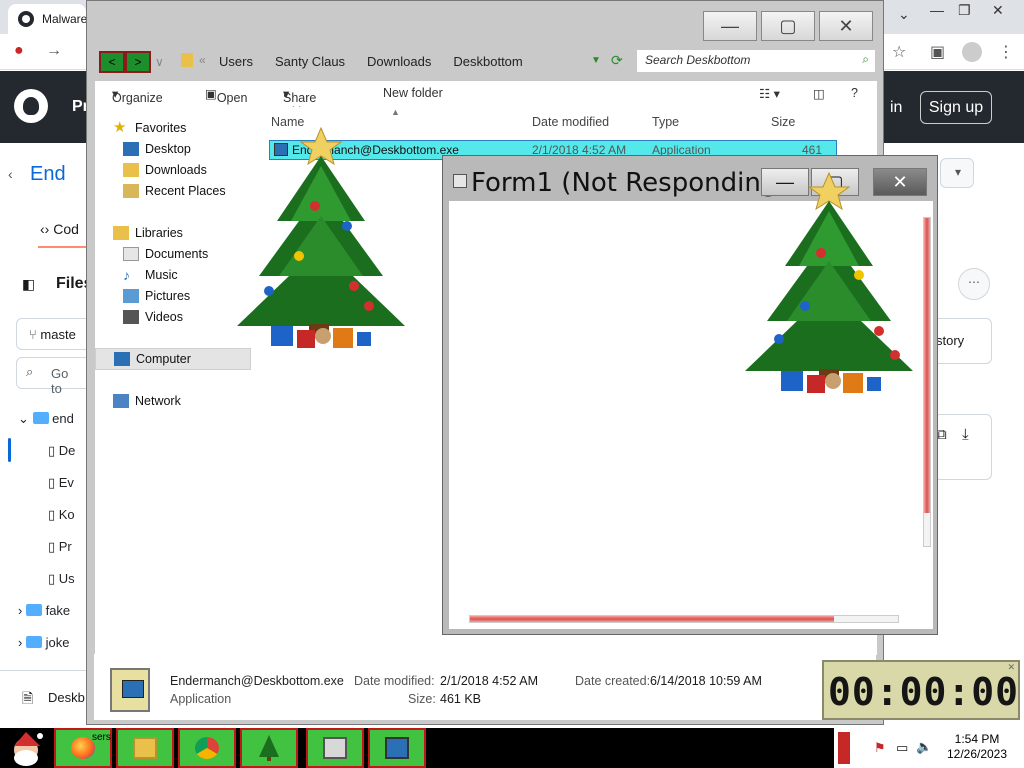  I want to click on repo-name-link: End, so click(48, 174).